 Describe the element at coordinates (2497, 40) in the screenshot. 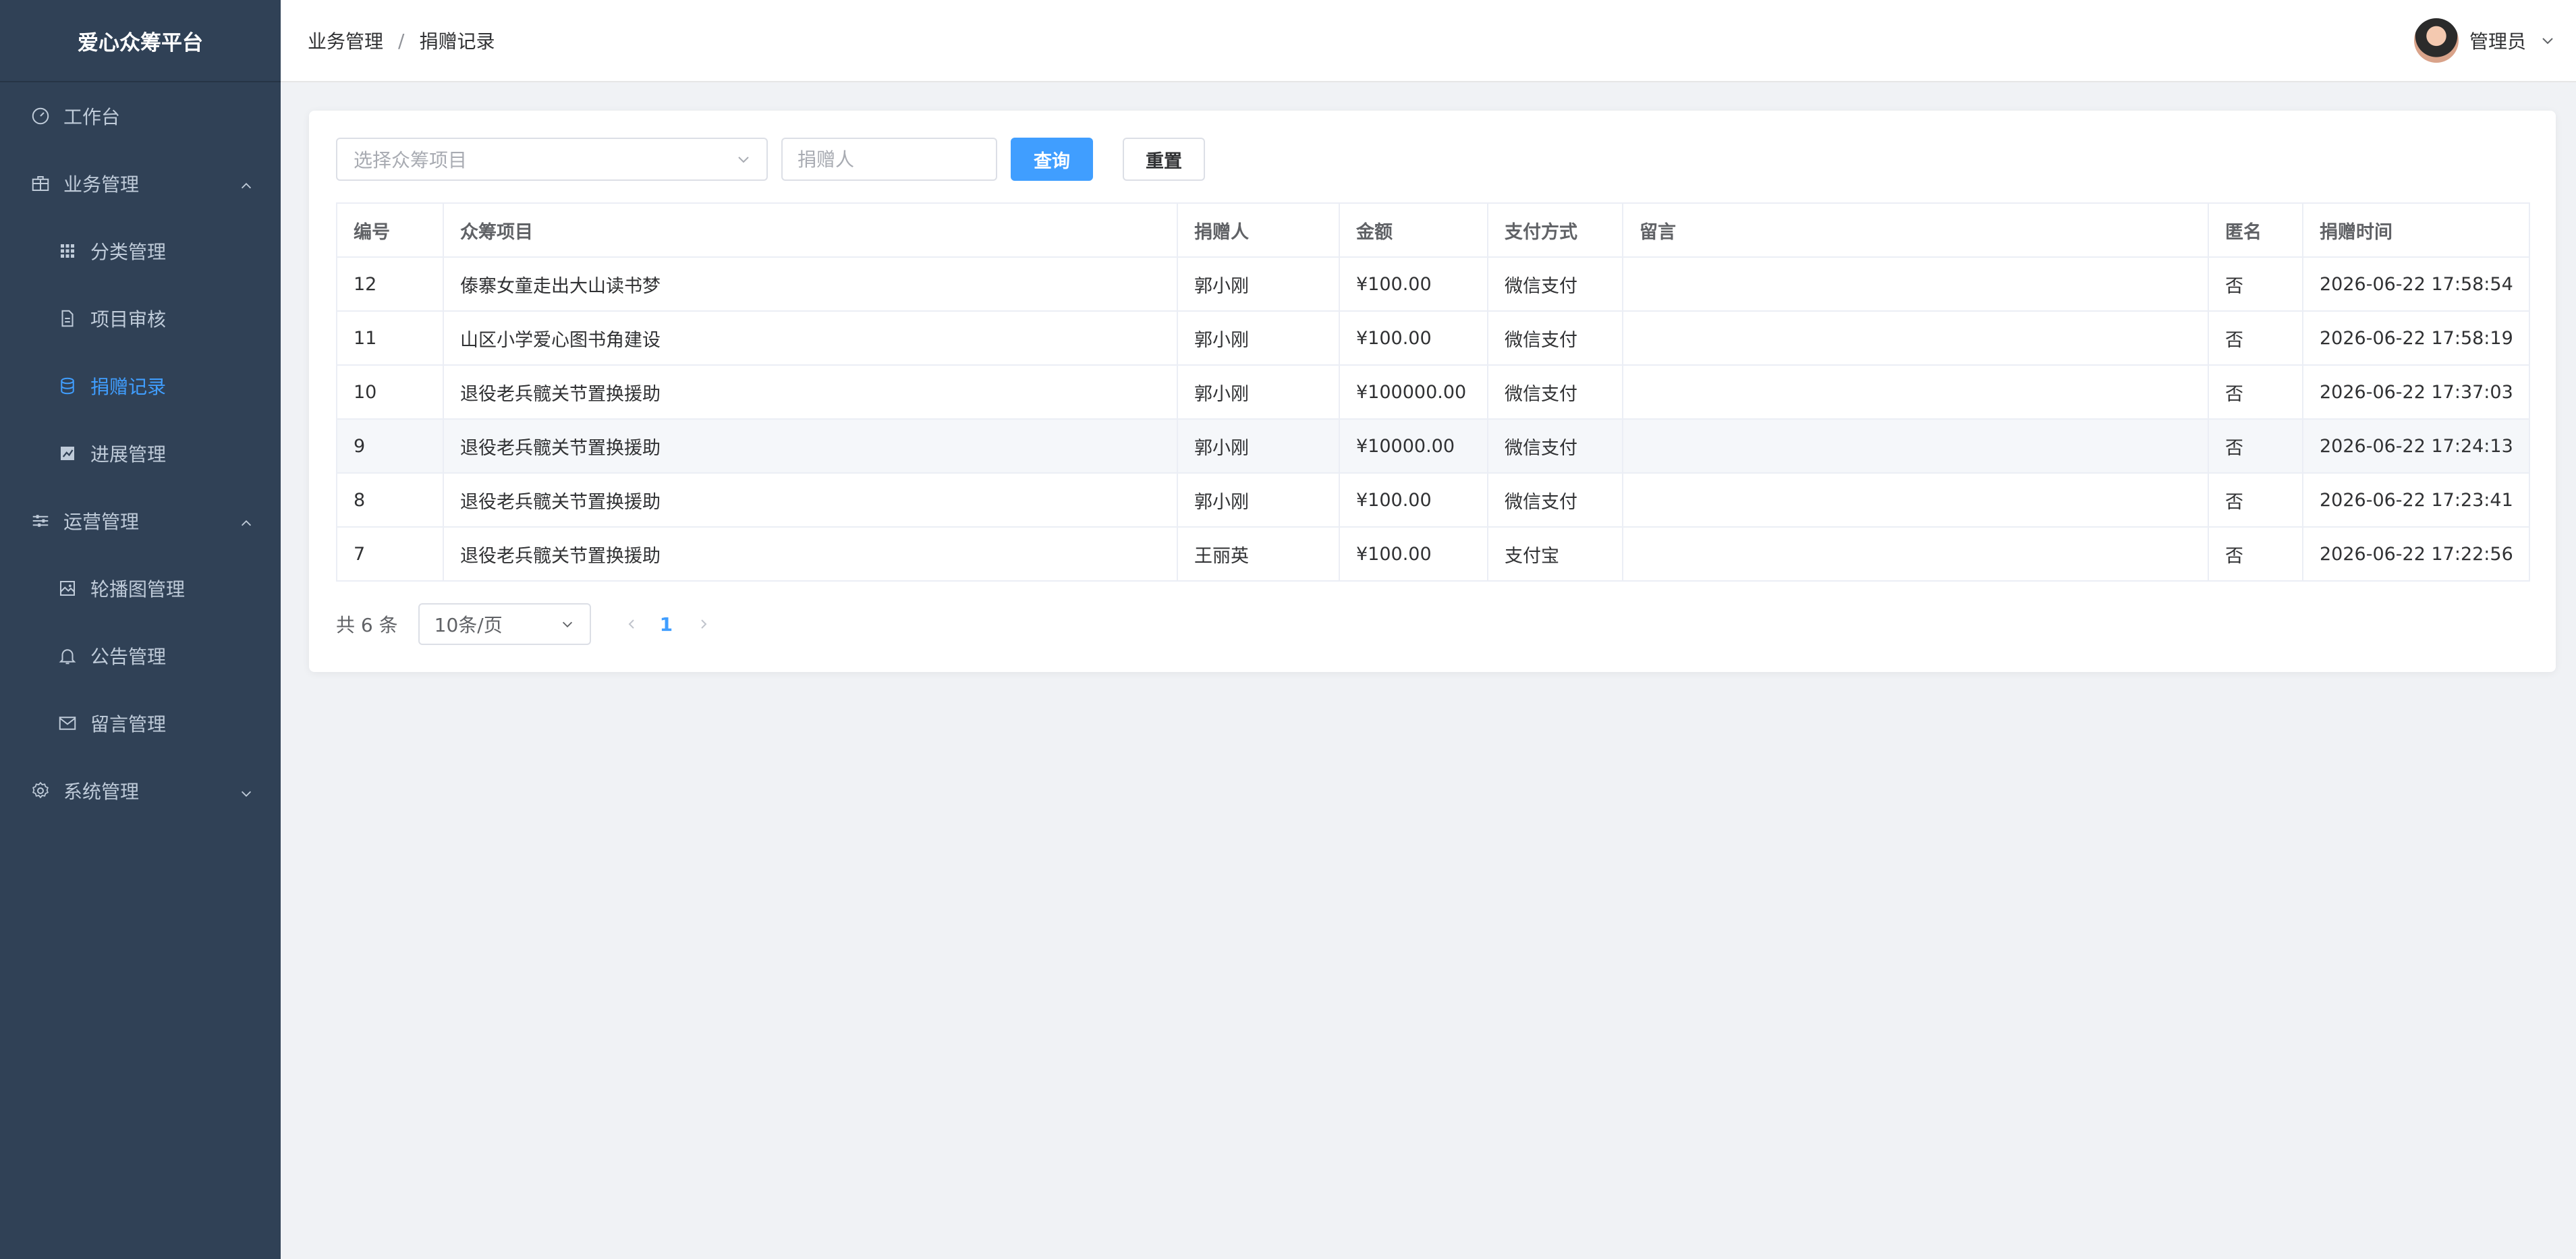

I see `user-name: 管理员` at that location.